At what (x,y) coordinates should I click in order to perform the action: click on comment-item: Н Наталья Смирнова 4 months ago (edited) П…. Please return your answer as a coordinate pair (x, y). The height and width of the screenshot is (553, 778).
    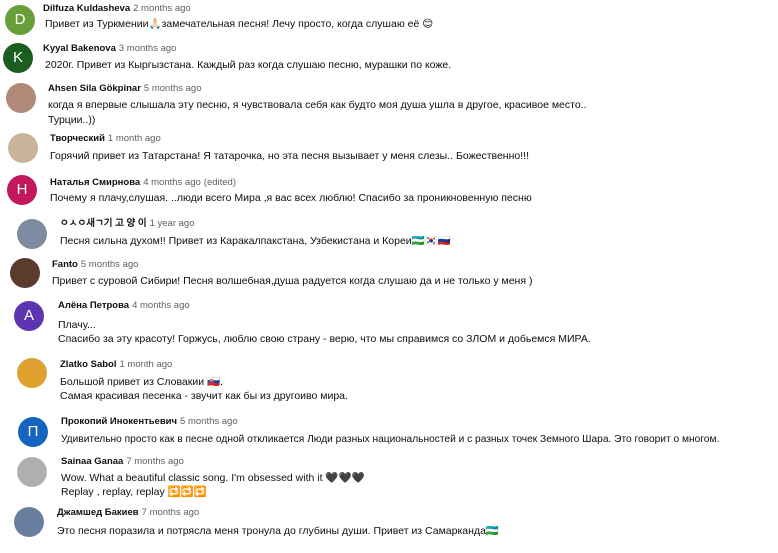
    Looking at the image, I should click on (389, 193).